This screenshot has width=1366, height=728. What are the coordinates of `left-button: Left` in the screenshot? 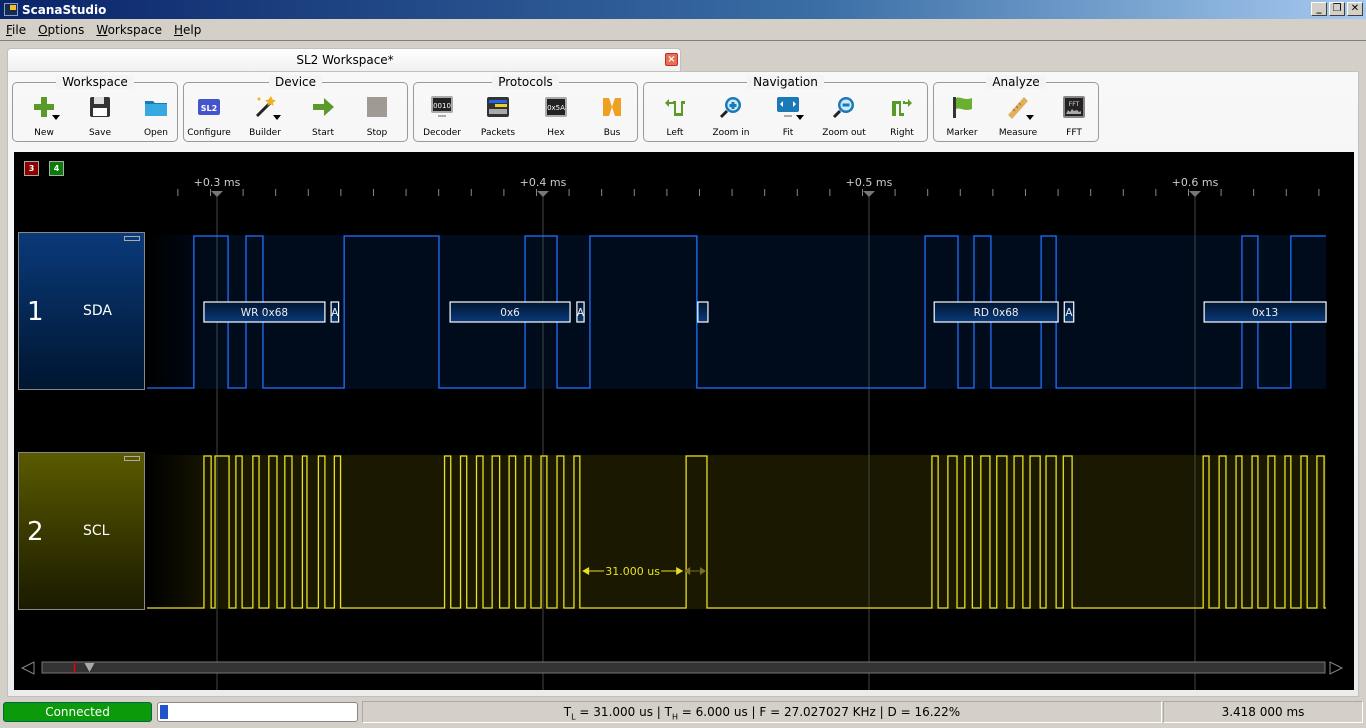 It's located at (675, 119).